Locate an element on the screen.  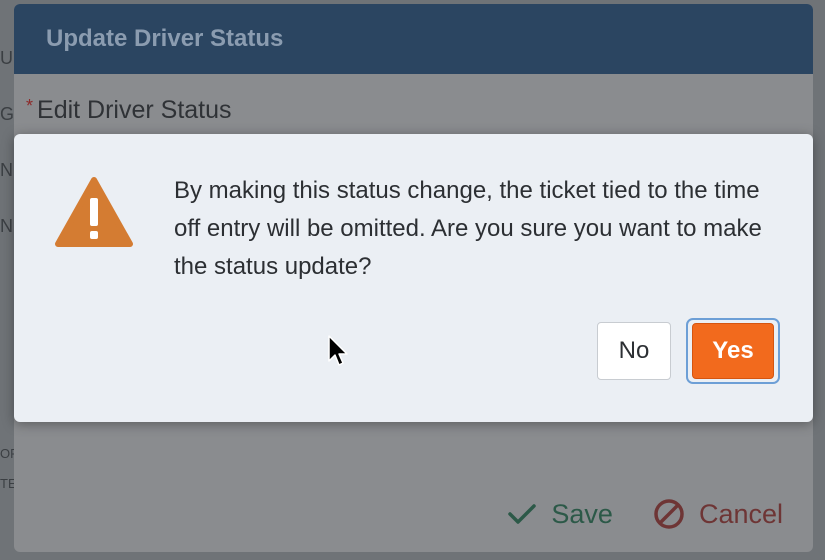
no-button: No is located at coordinates (634, 351).